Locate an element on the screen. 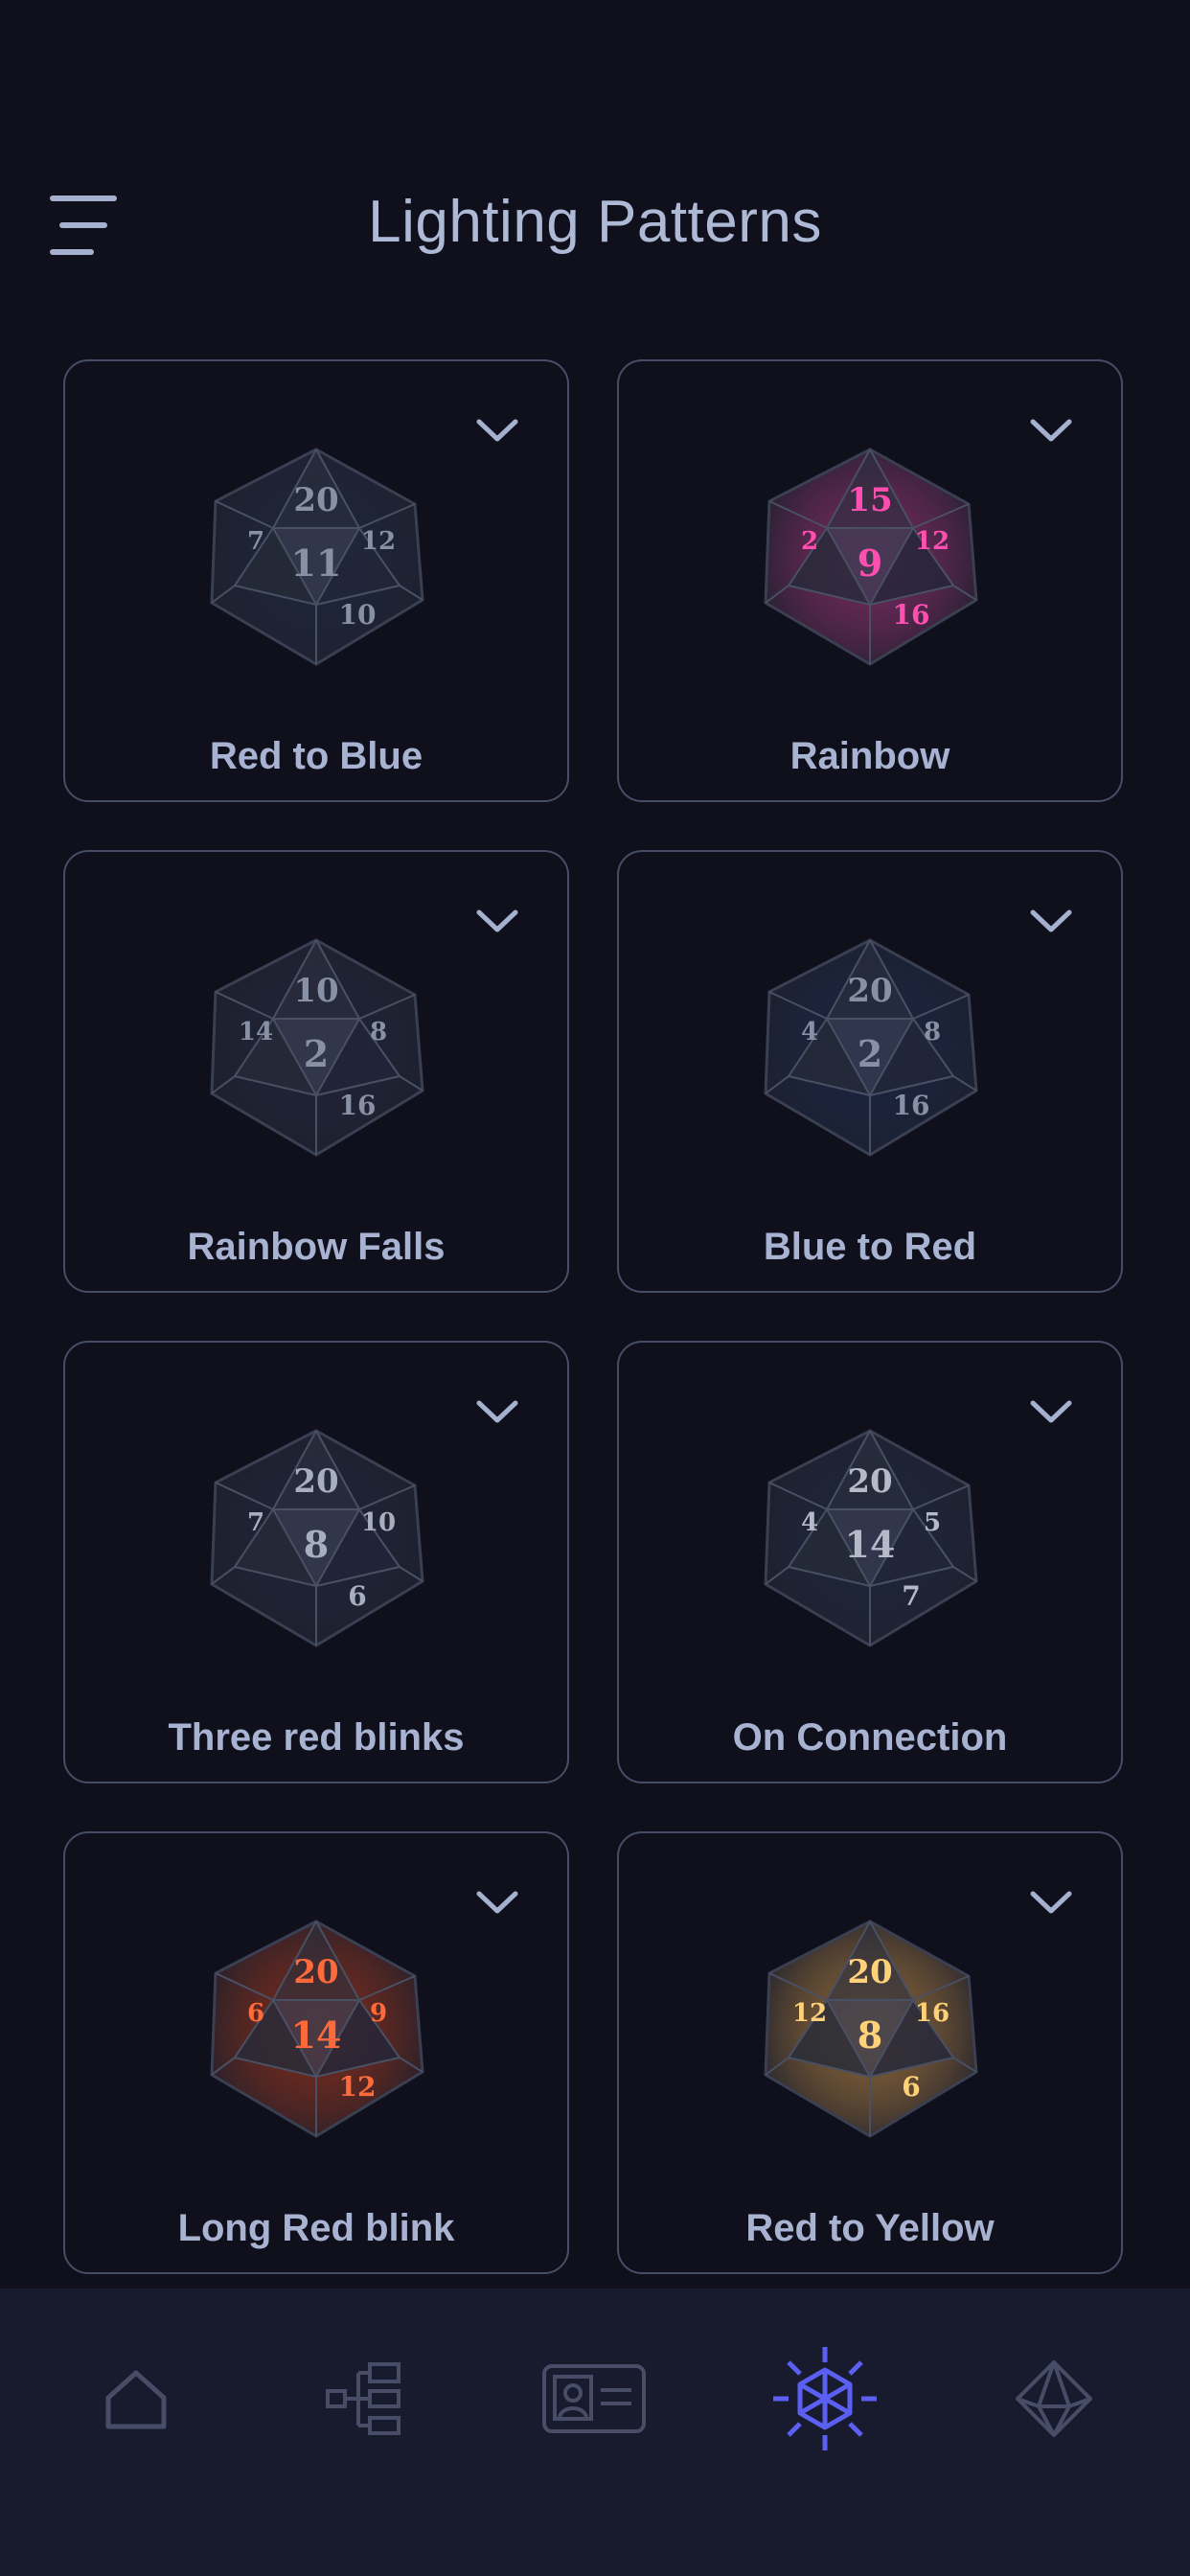 The height and width of the screenshot is (2576, 1190). d20-die-image: 20 2 4 8 16 is located at coordinates (871, 1047).